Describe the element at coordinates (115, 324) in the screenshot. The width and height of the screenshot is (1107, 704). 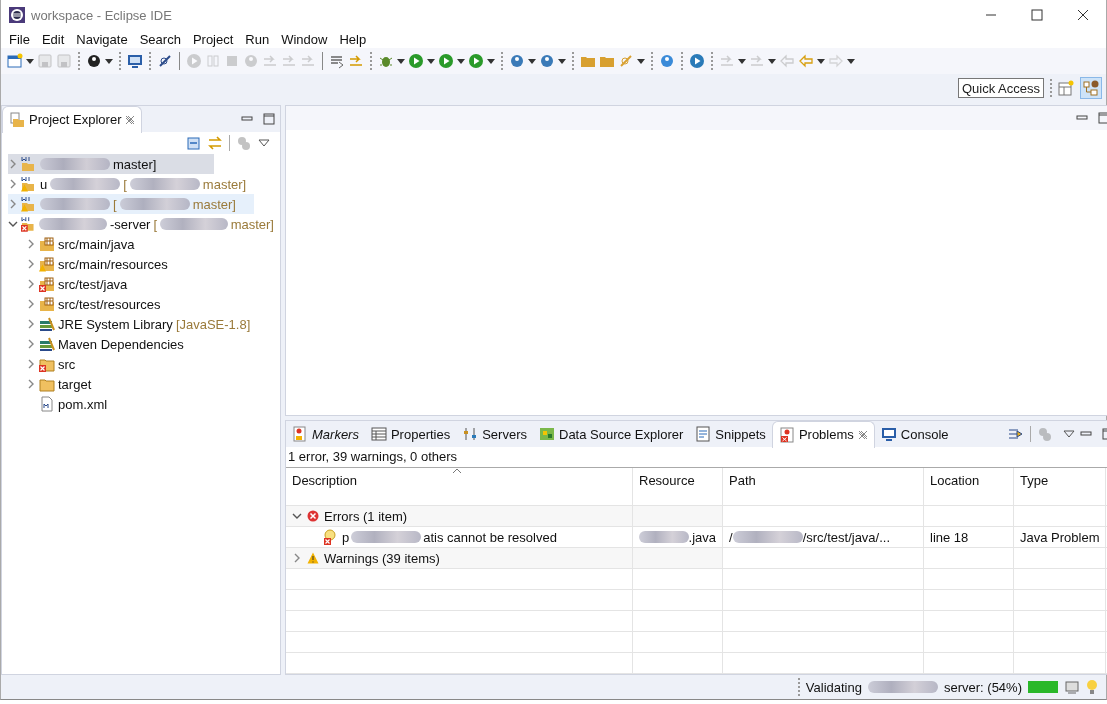
I see `tree-item-label: JRE System Library` at that location.